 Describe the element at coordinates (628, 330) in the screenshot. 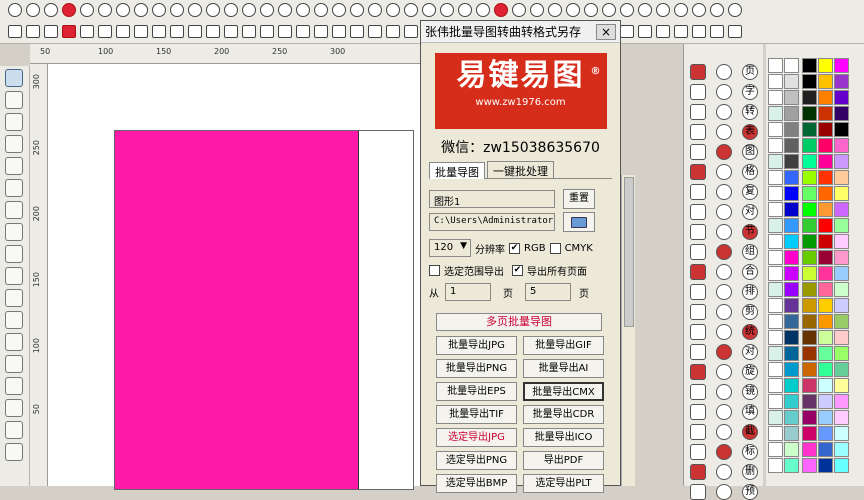

I see `vertical-scrollbar` at that location.